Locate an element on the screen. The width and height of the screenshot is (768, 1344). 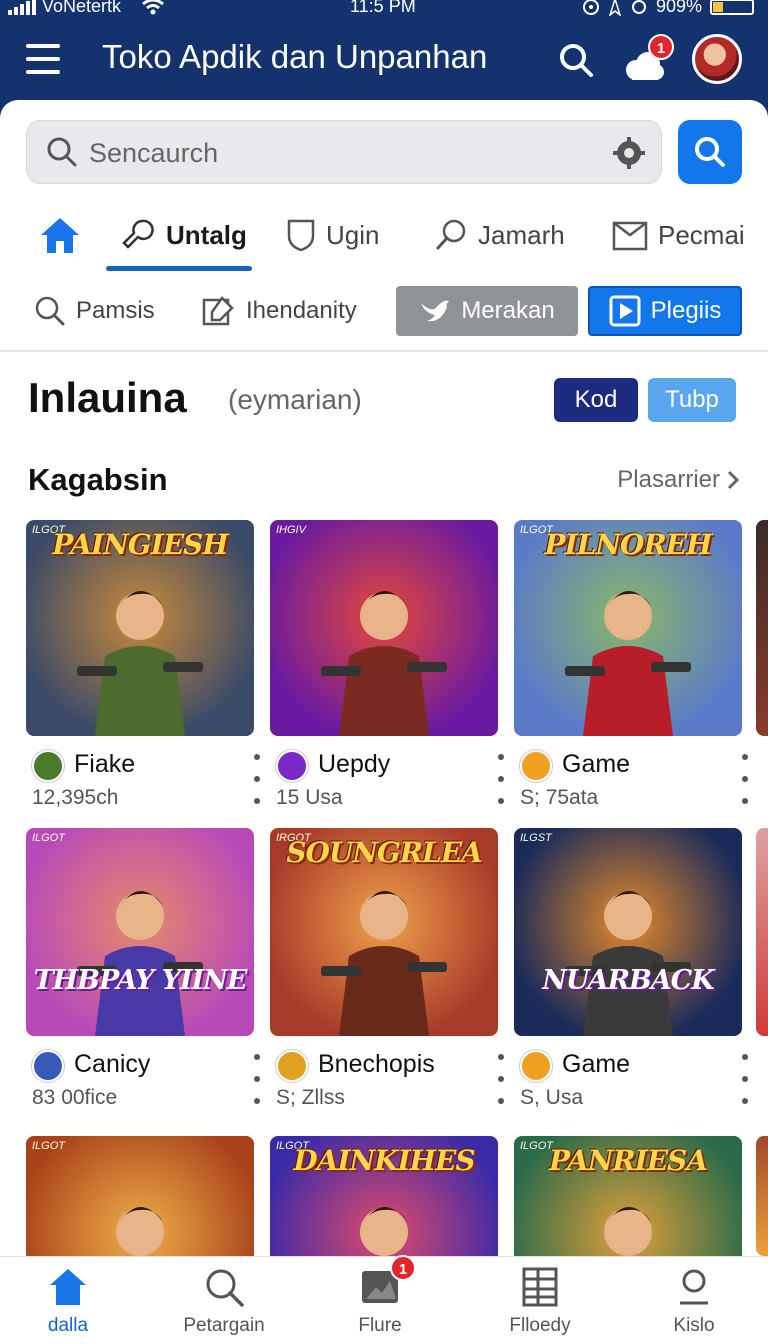
game-title-art: DAINKIHES is located at coordinates (384, 1160).